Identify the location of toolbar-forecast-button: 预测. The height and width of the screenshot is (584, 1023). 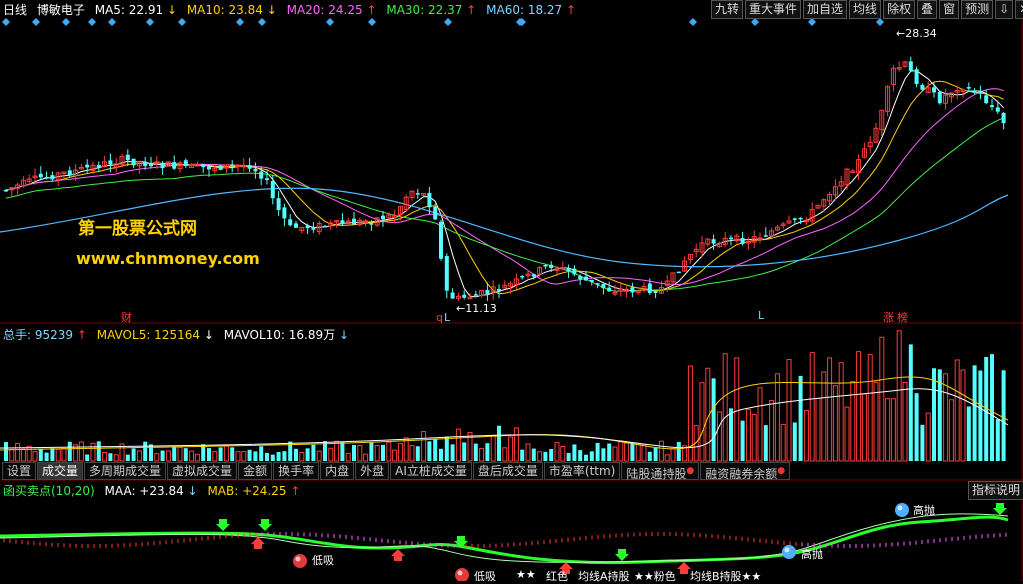
(977, 9).